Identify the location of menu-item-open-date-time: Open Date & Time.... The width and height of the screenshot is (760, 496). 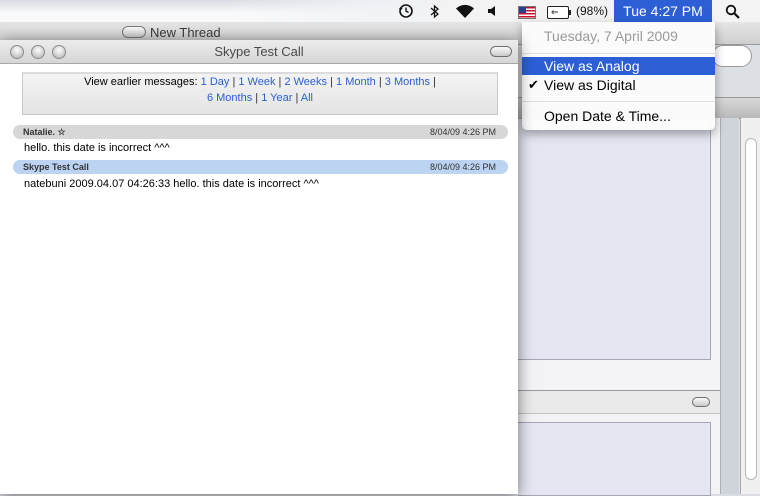
(618, 116).